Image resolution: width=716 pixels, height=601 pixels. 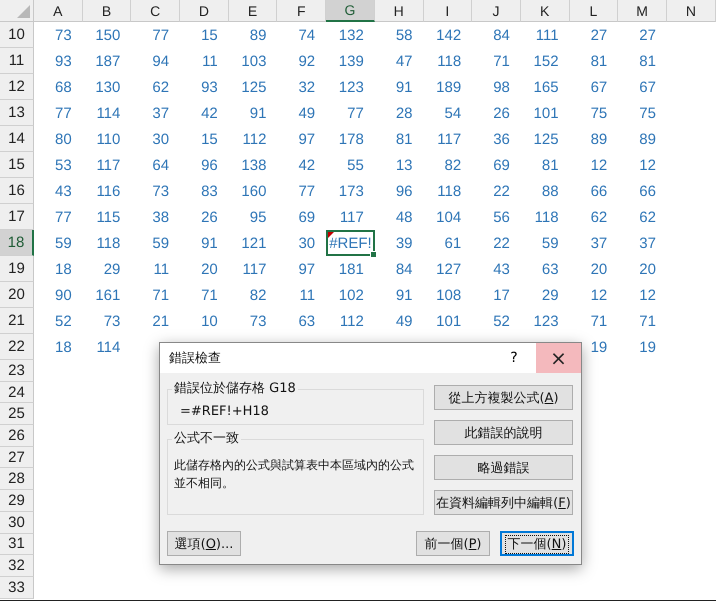 I want to click on row-header: 25, so click(x=17, y=414).